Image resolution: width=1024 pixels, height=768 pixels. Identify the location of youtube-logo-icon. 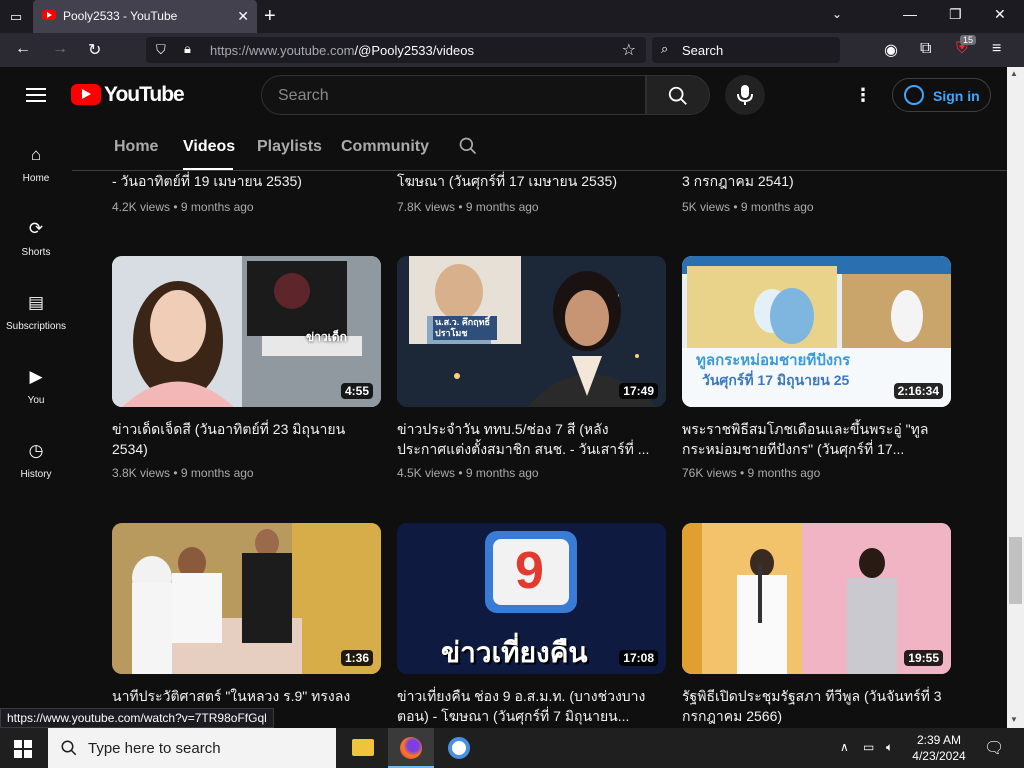
(86, 94).